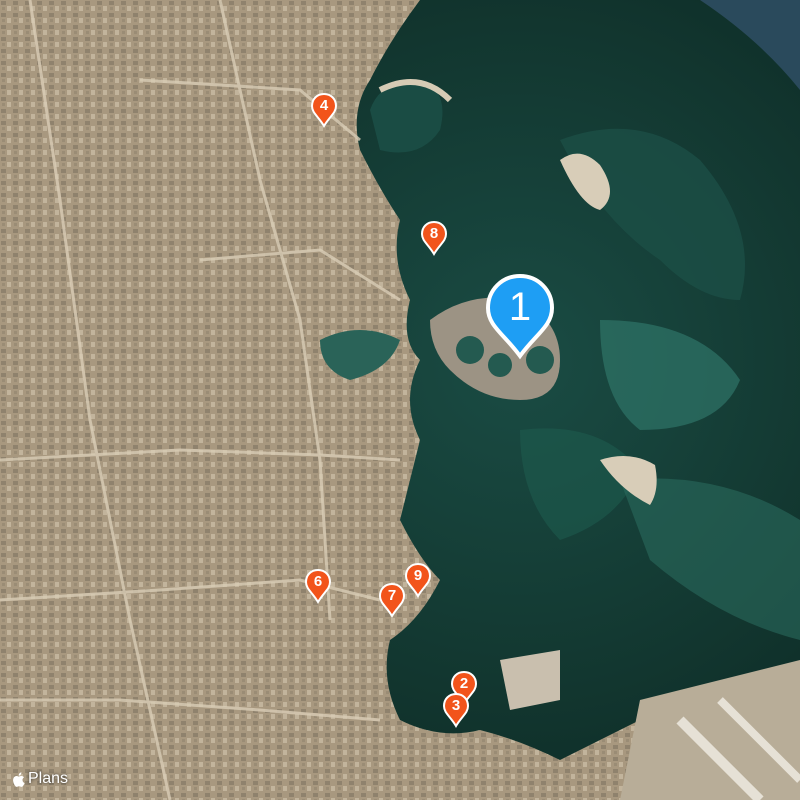 The height and width of the screenshot is (800, 800). What do you see at coordinates (324, 105) in the screenshot?
I see `pin-label: 4` at bounding box center [324, 105].